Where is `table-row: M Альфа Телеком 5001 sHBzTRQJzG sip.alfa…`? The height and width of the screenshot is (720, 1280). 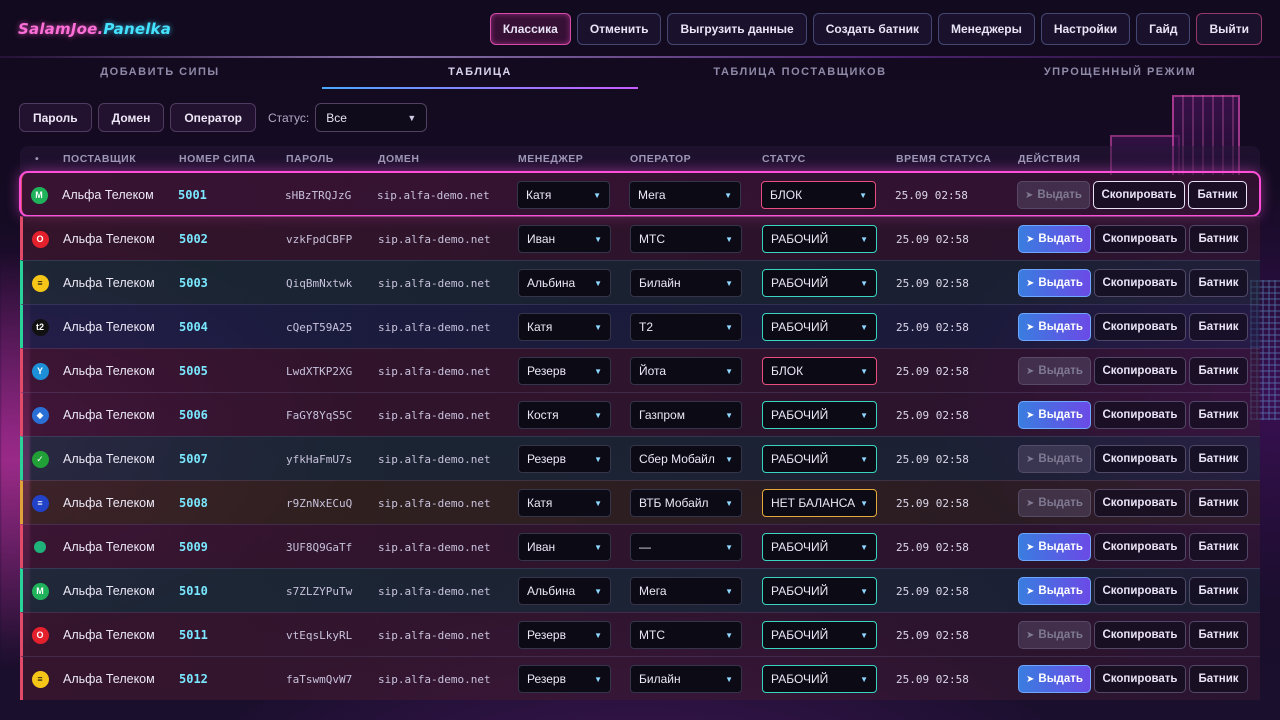
table-row: M Альфа Телеком 5001 sHBzTRQJzG sip.alfa… is located at coordinates (640, 194).